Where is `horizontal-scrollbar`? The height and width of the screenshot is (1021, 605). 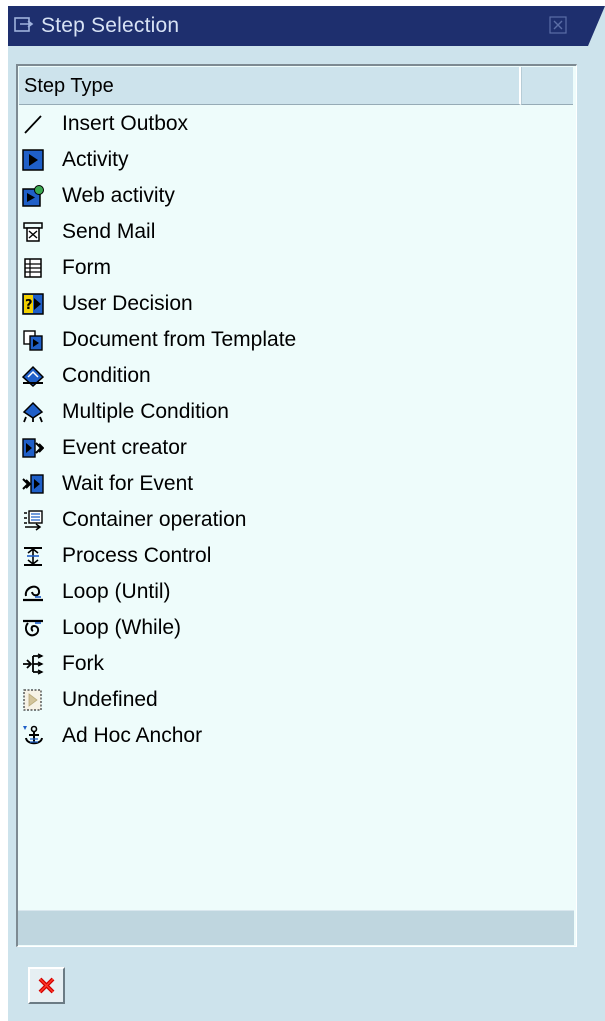 horizontal-scrollbar is located at coordinates (296, 927).